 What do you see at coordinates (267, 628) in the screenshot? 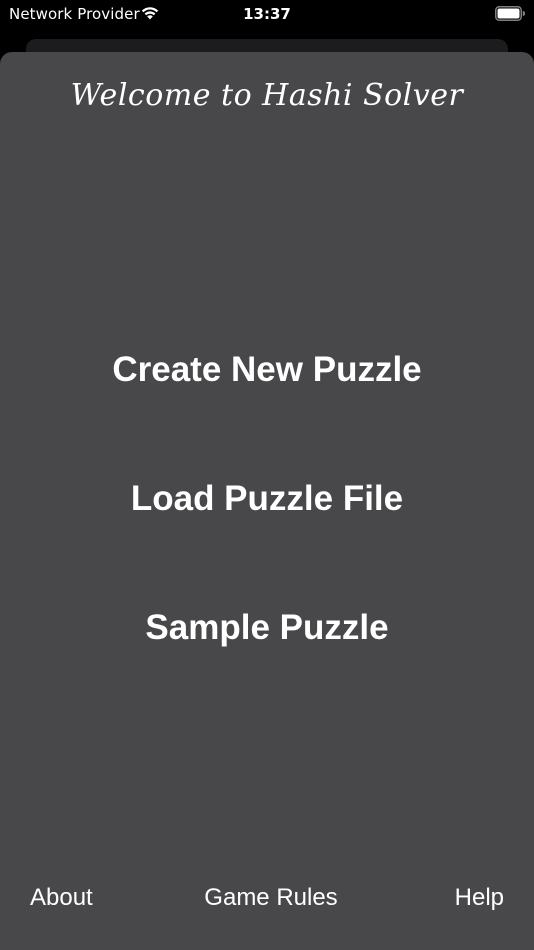
I see `sample-puzzle-button: Sample Puzzle` at bounding box center [267, 628].